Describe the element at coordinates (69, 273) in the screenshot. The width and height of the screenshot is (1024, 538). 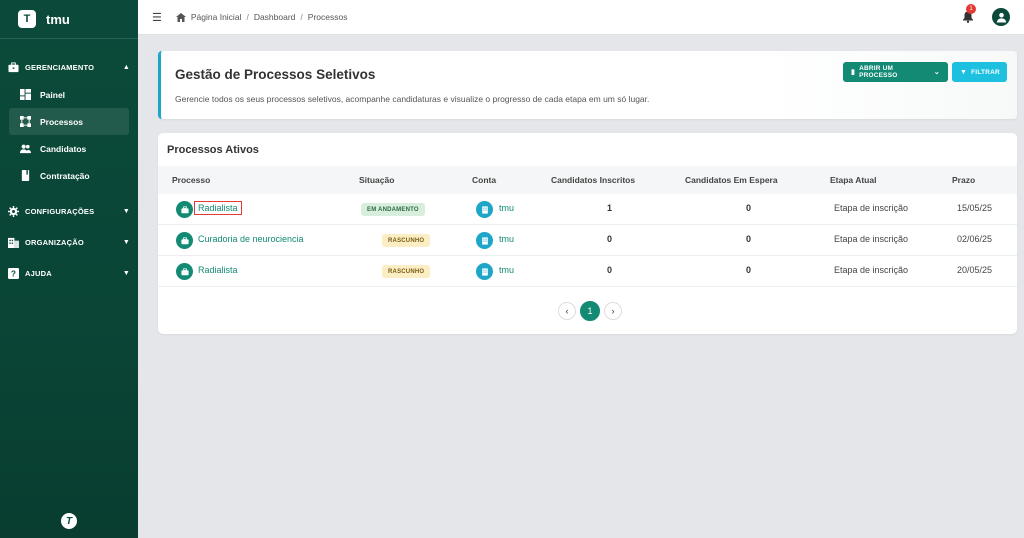
I see `section-ajuda: ? AJUDA ▼` at that location.